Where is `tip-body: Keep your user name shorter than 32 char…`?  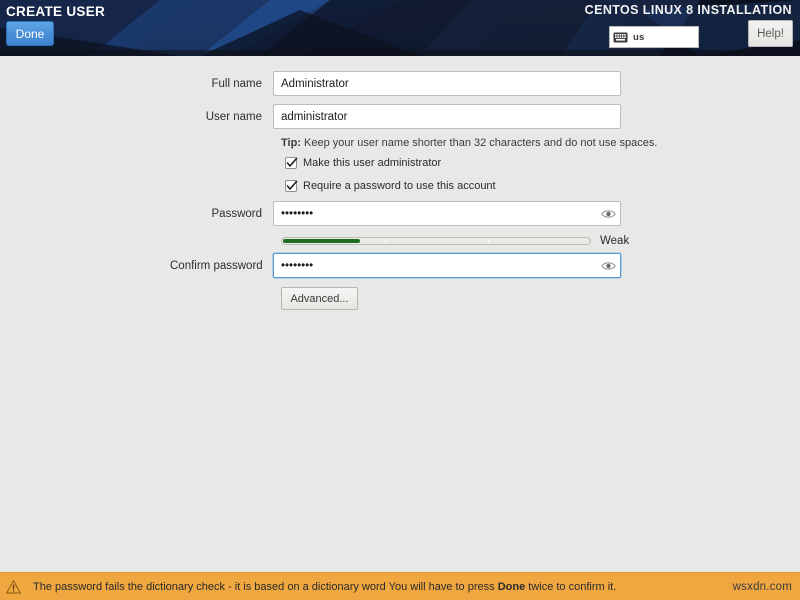 tip-body: Keep your user name shorter than 32 char… is located at coordinates (479, 143).